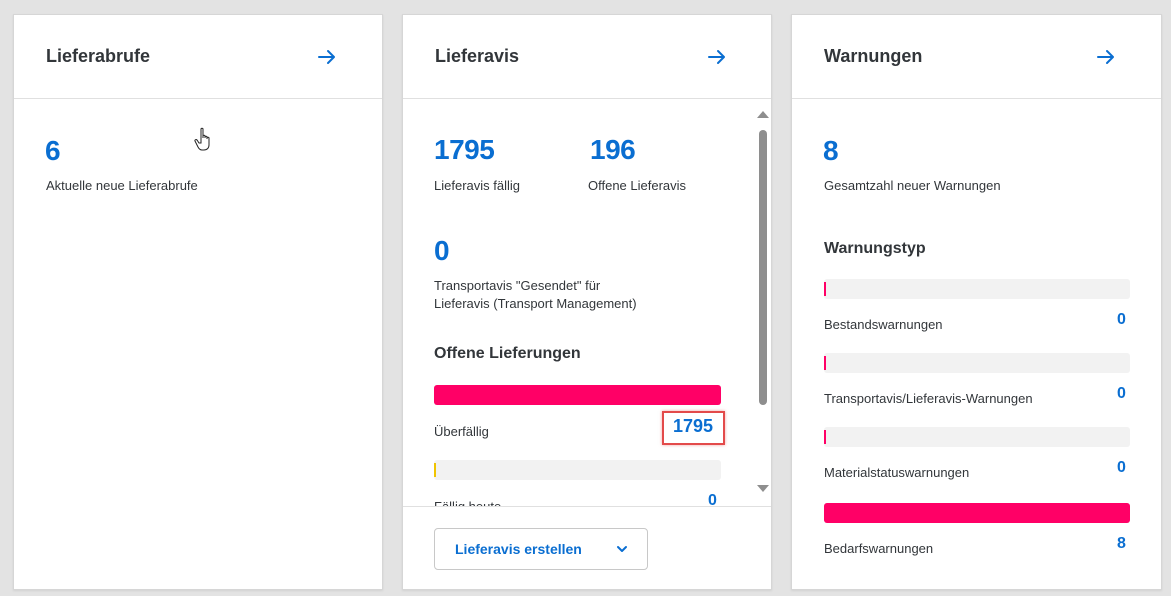  I want to click on bedarfswarnungen-label: Bedarfswarnungen, so click(879, 548).